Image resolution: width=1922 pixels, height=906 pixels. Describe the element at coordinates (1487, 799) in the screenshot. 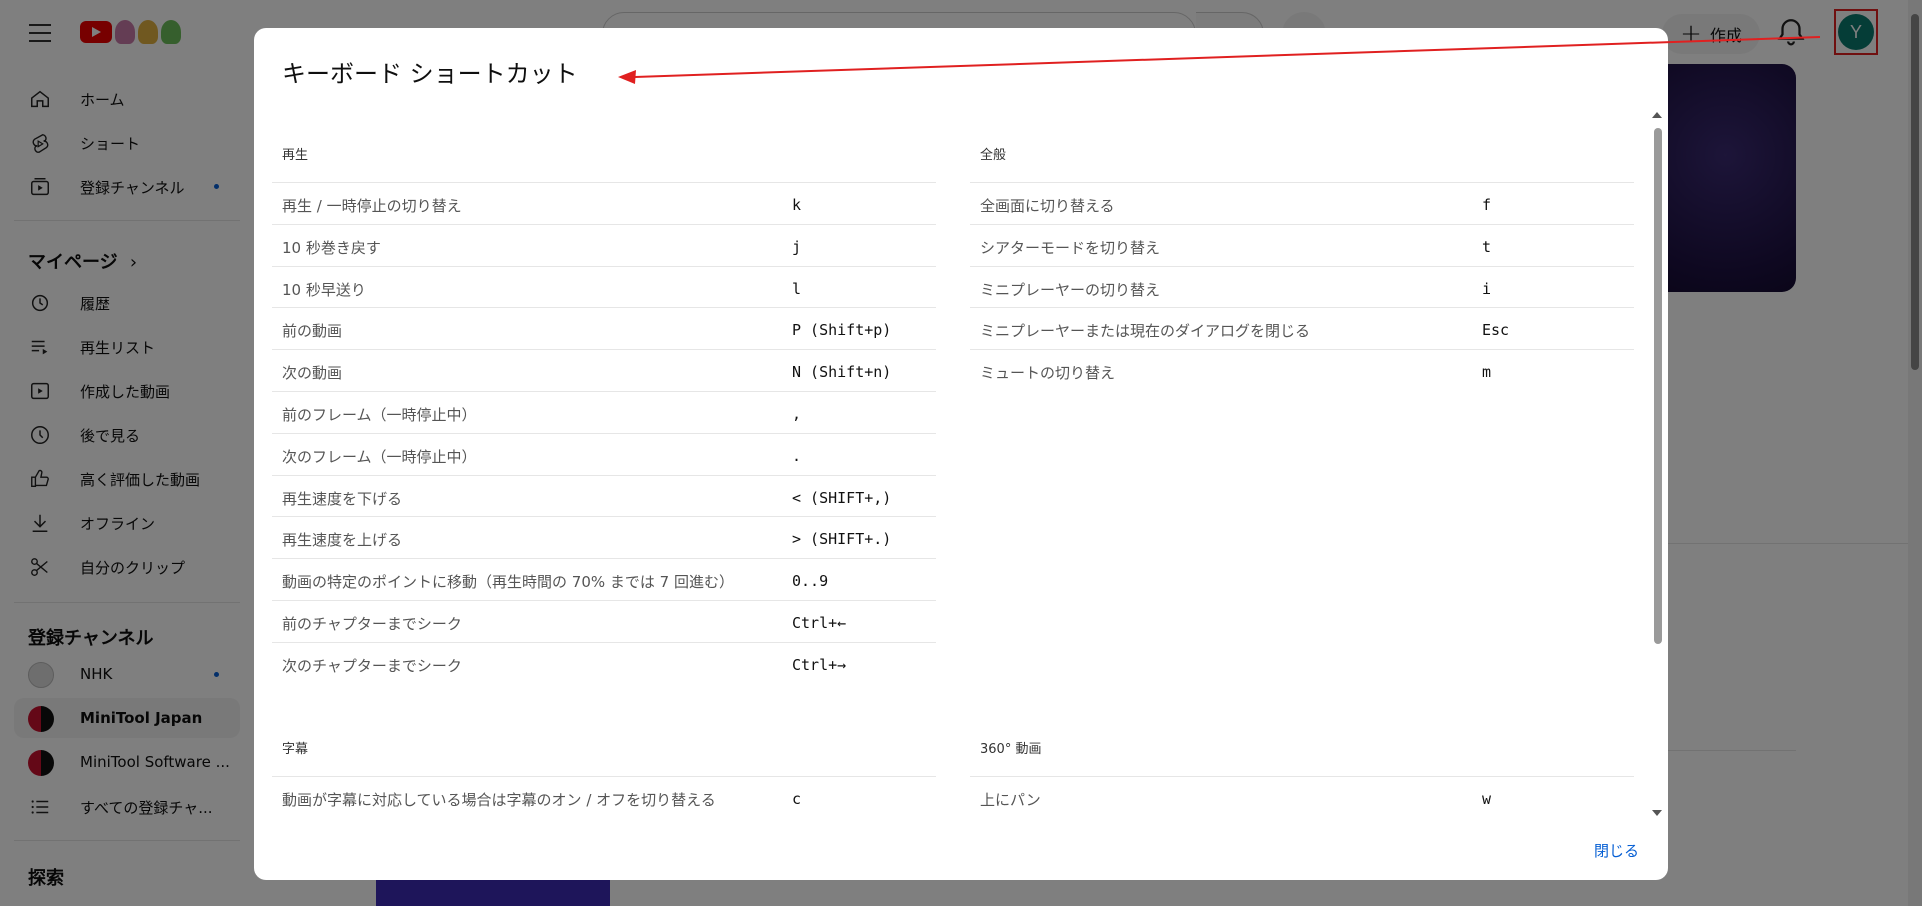

I see `shortcut-key: w` at that location.